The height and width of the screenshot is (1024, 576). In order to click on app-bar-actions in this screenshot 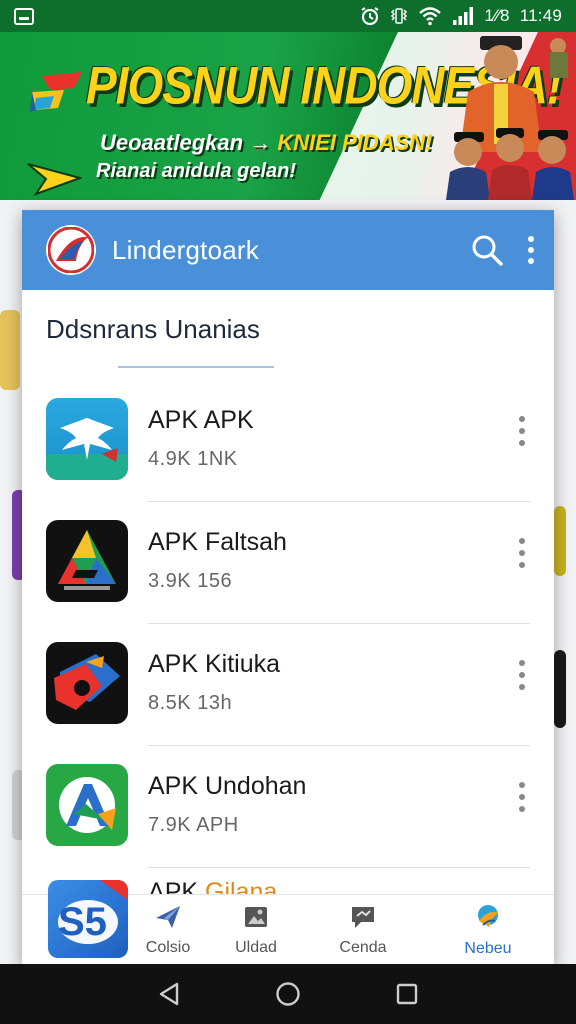, I will do `click(503, 250)`.